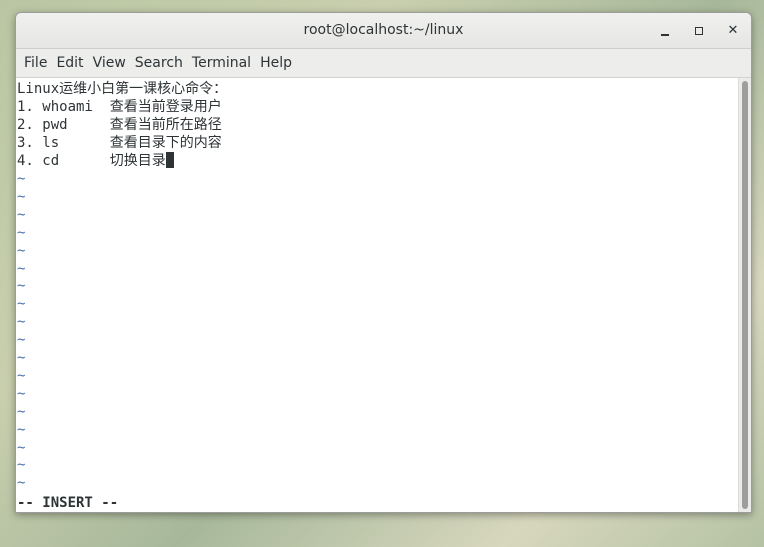 This screenshot has width=764, height=547. I want to click on menu-file: File, so click(38, 63).